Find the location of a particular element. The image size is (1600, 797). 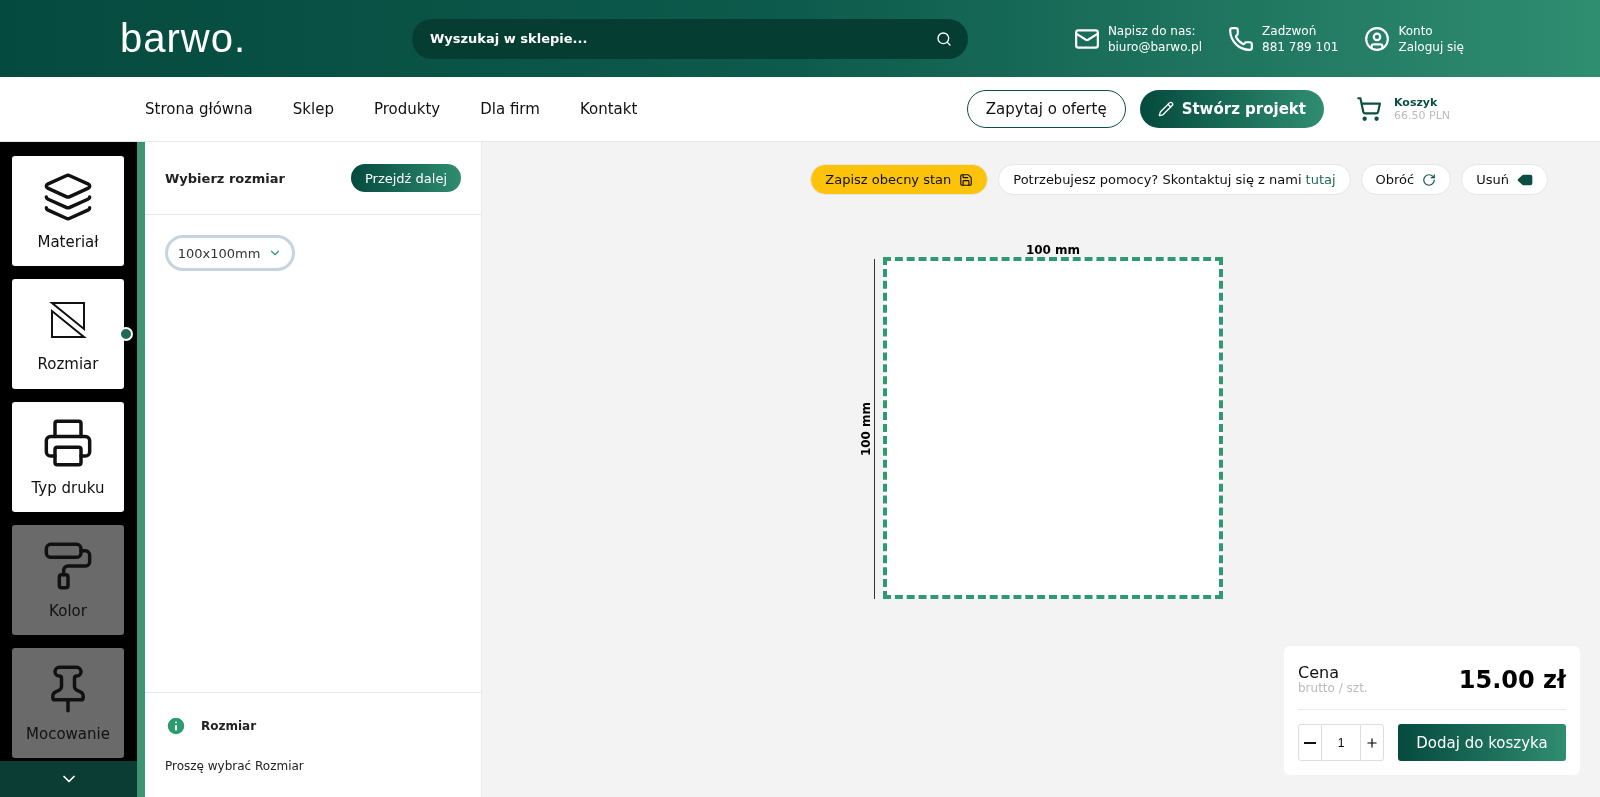

height-dimension: 100 mm is located at coordinates (866, 429).